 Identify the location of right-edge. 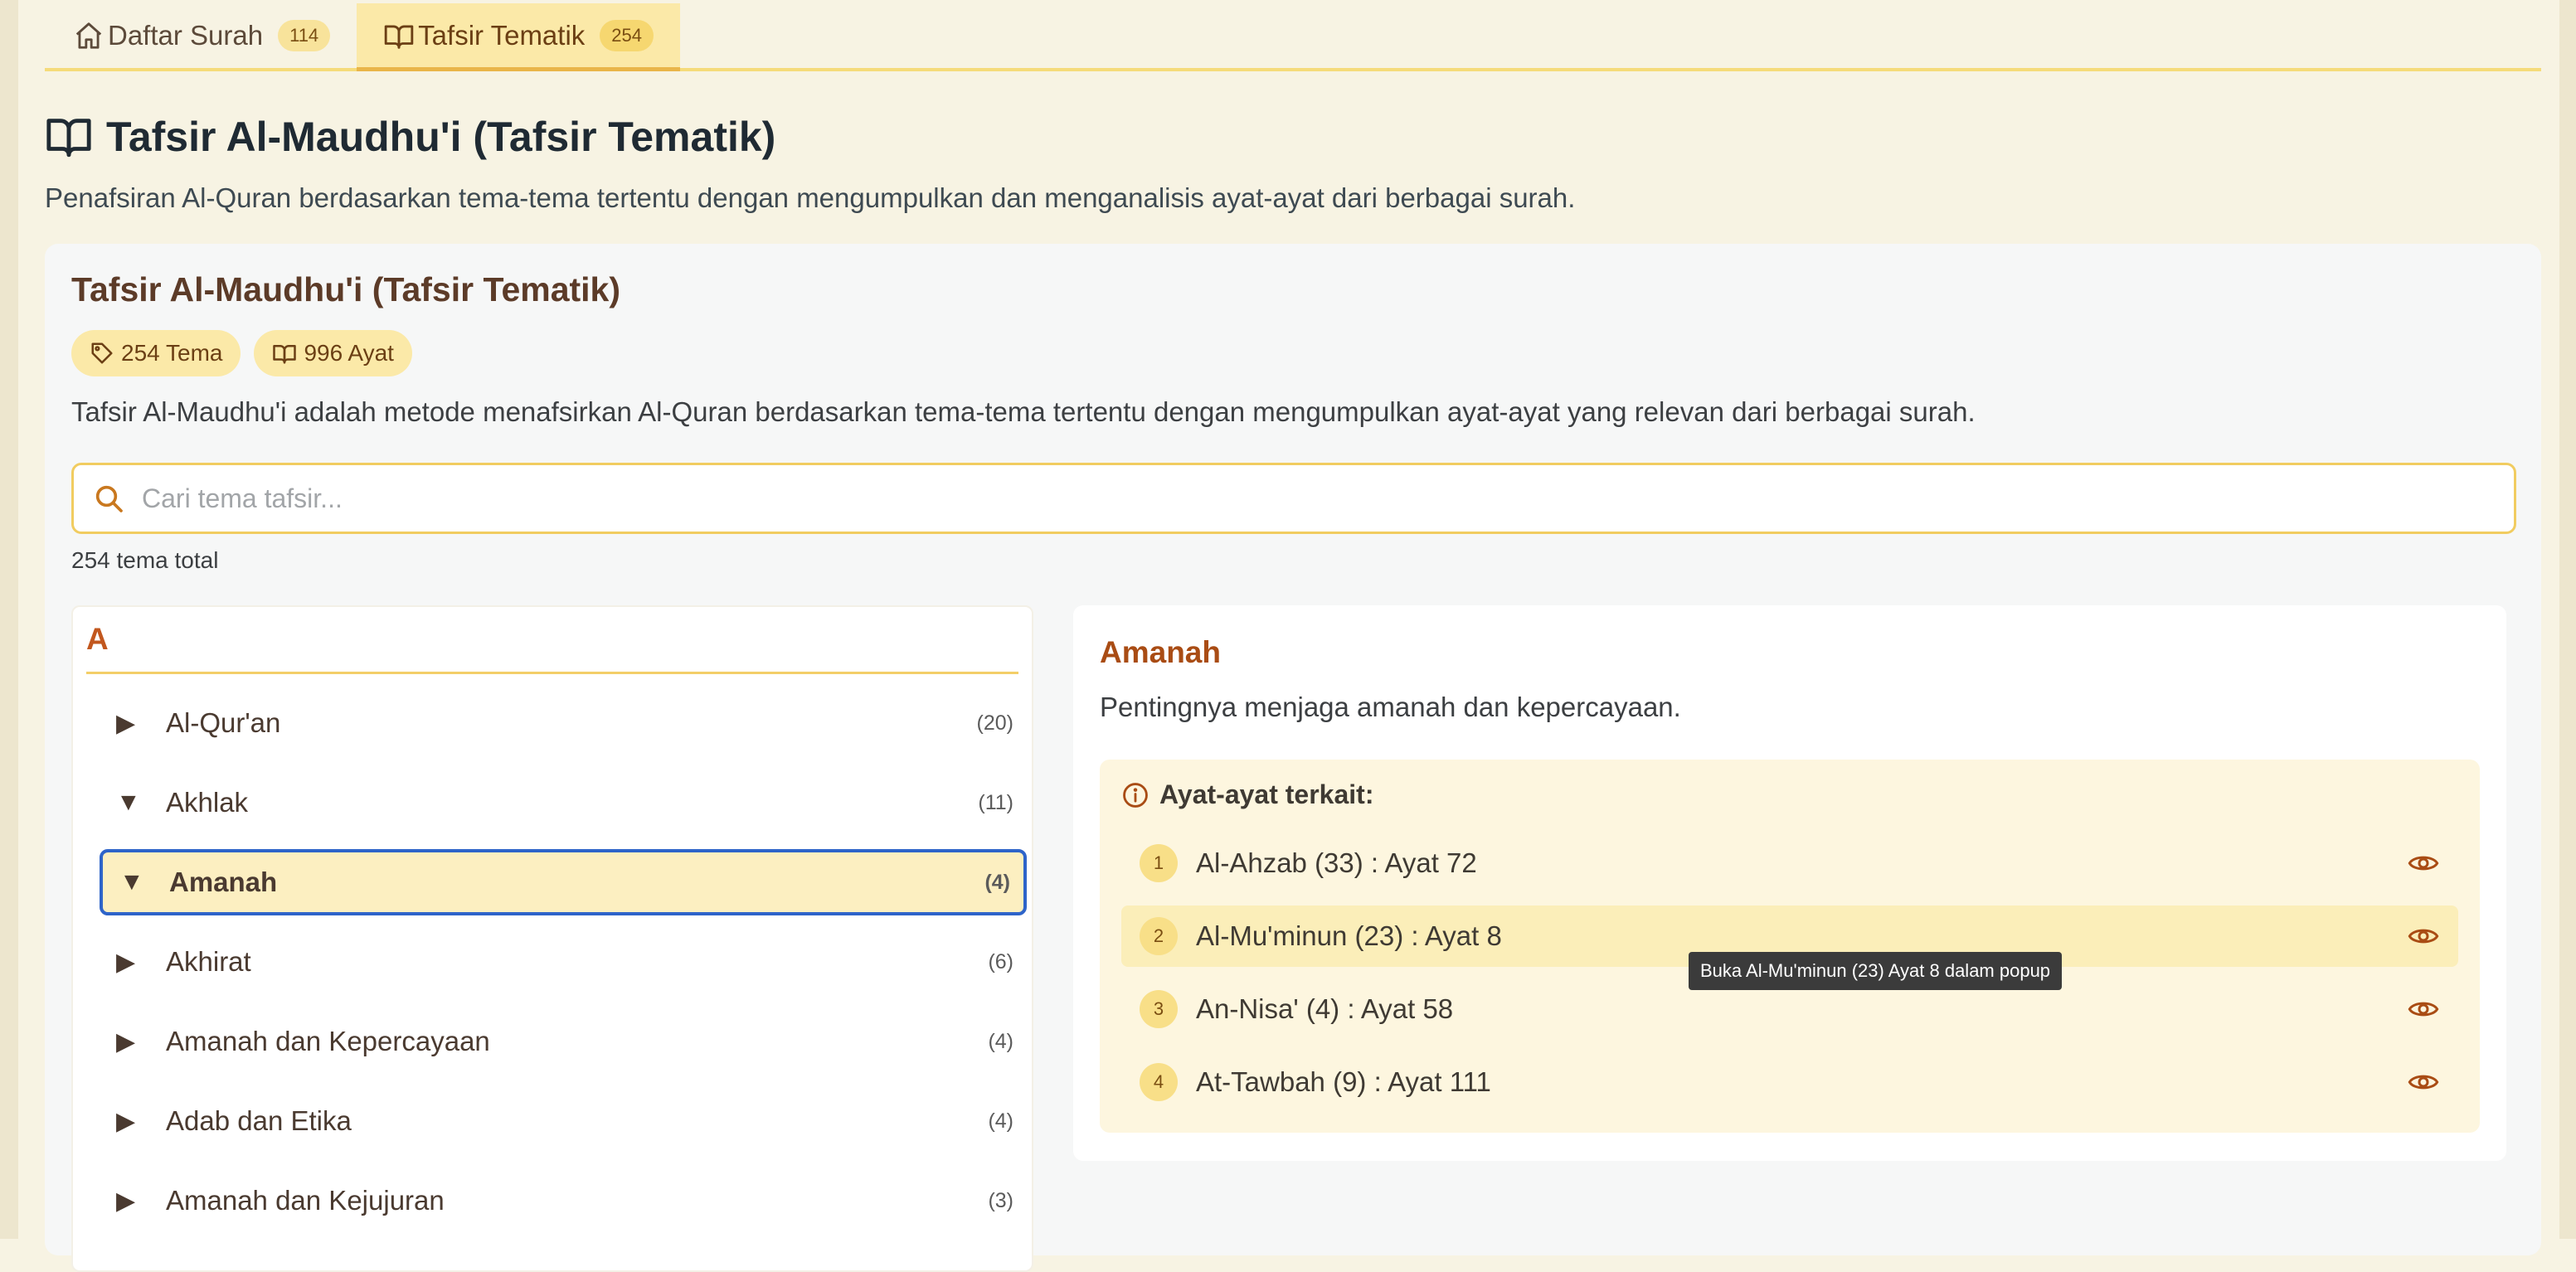
(2568, 619).